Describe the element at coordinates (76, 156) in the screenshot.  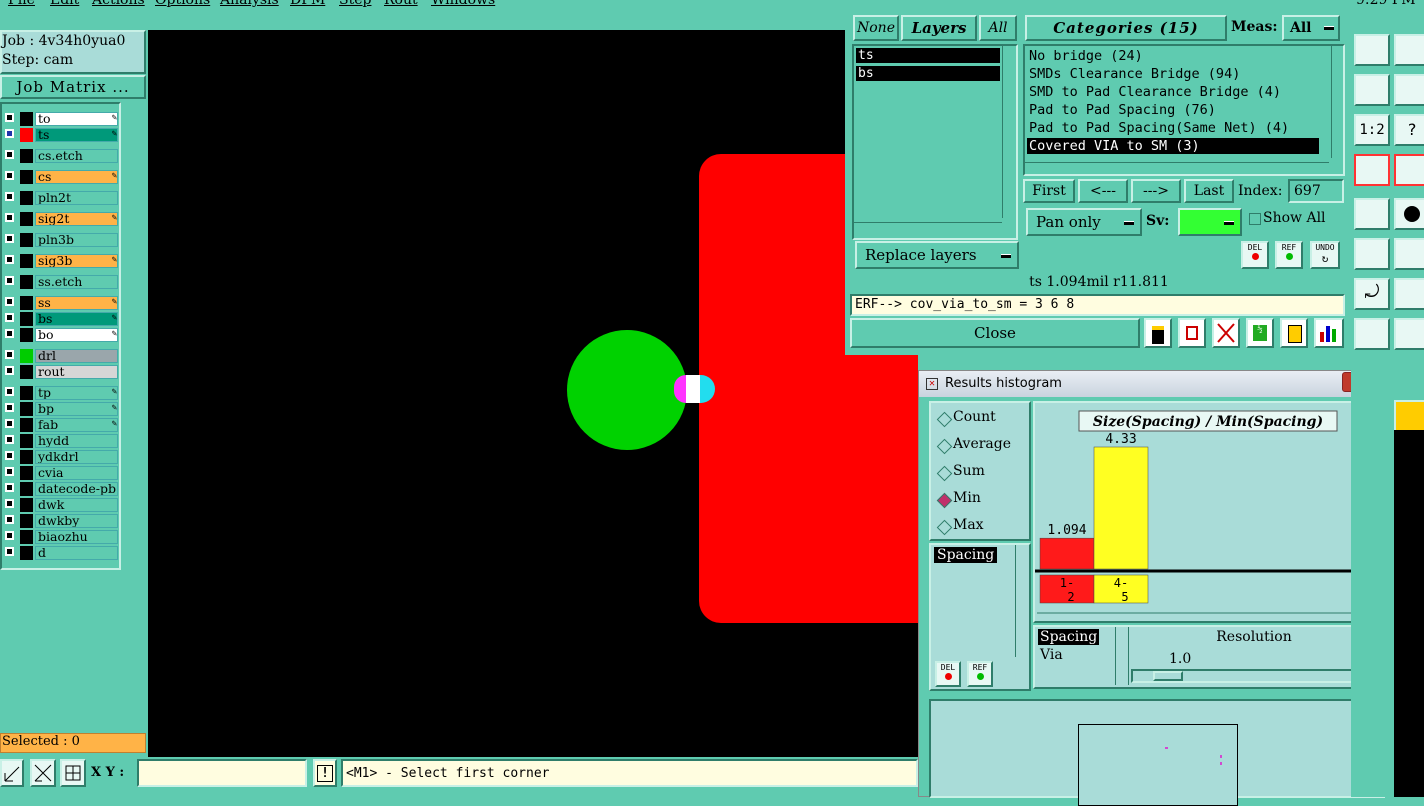
I see `layer-name: cs.etch` at that location.